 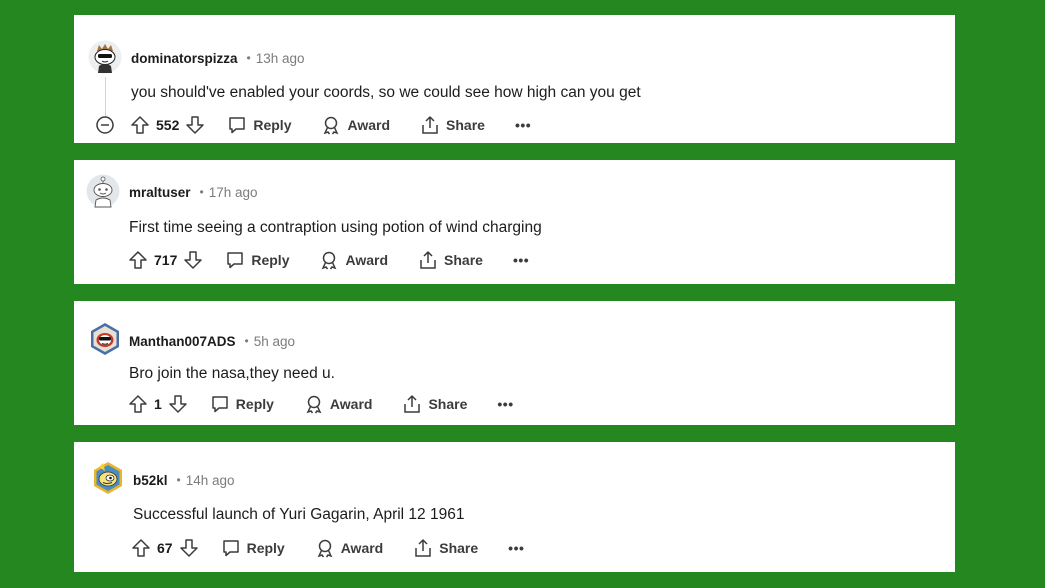 What do you see at coordinates (184, 58) in the screenshot?
I see `username: dominatorspizza` at bounding box center [184, 58].